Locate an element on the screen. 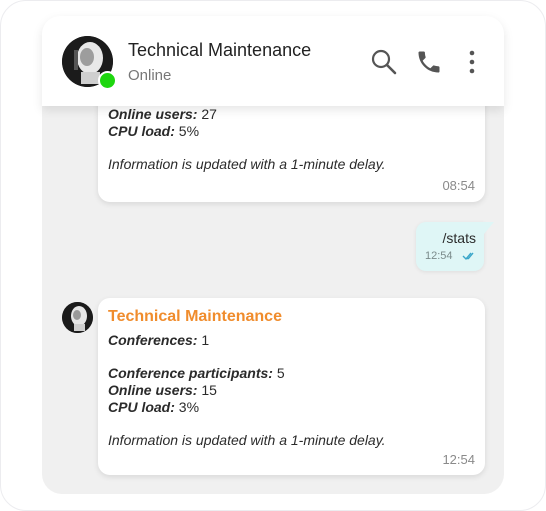 The height and width of the screenshot is (511, 546). outgoing-message-text: /stats is located at coordinates (459, 238).